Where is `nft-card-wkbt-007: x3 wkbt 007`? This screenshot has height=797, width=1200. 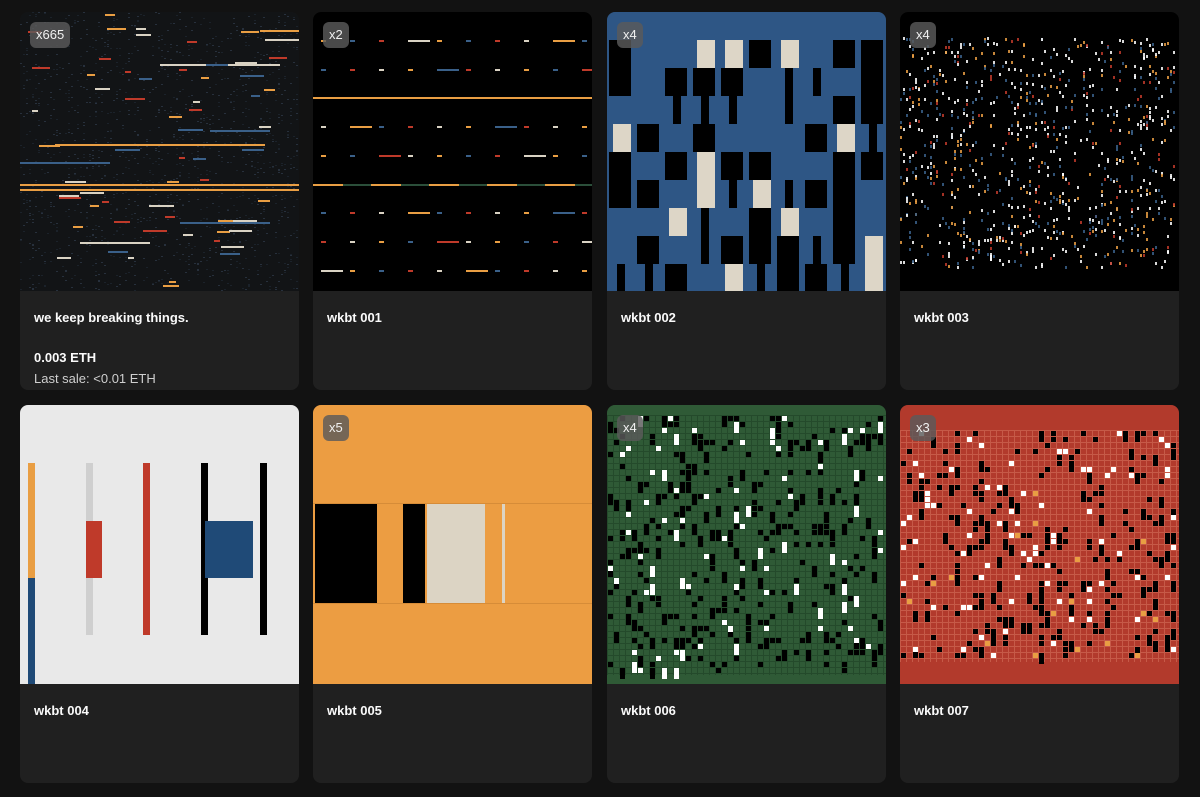 nft-card-wkbt-007: x3 wkbt 007 is located at coordinates (1039, 594).